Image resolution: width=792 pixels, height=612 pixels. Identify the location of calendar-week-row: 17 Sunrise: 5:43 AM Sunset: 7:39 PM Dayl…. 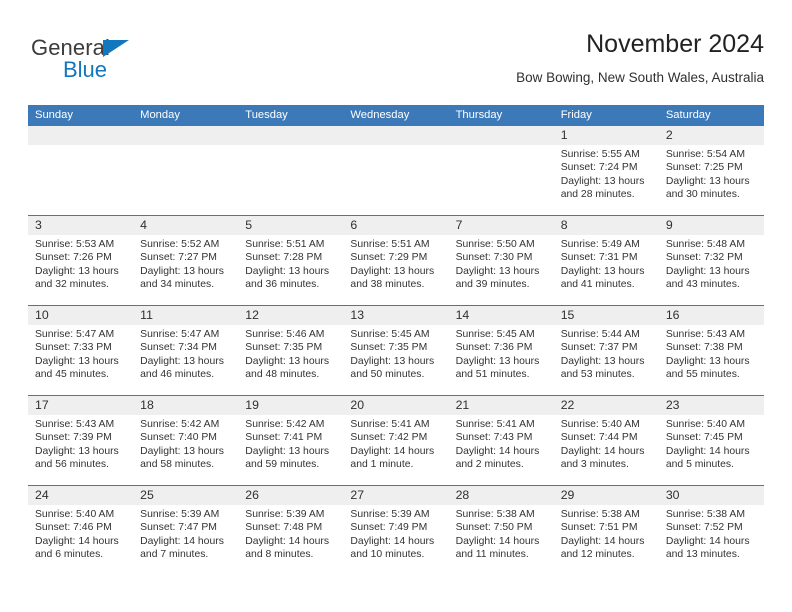
(396, 440).